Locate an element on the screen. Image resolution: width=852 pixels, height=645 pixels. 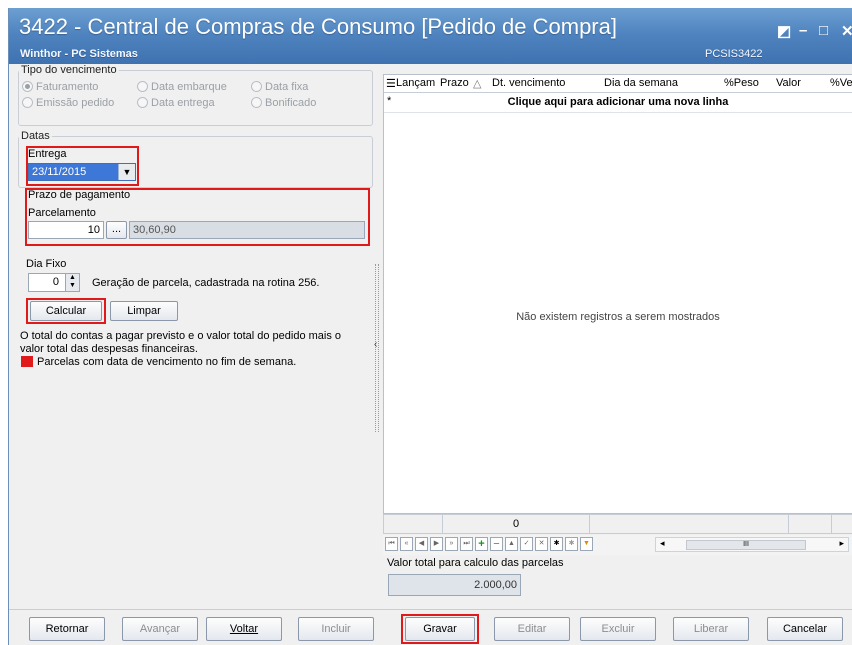
grid-summary-row: 0 is located at coordinates (617, 524).